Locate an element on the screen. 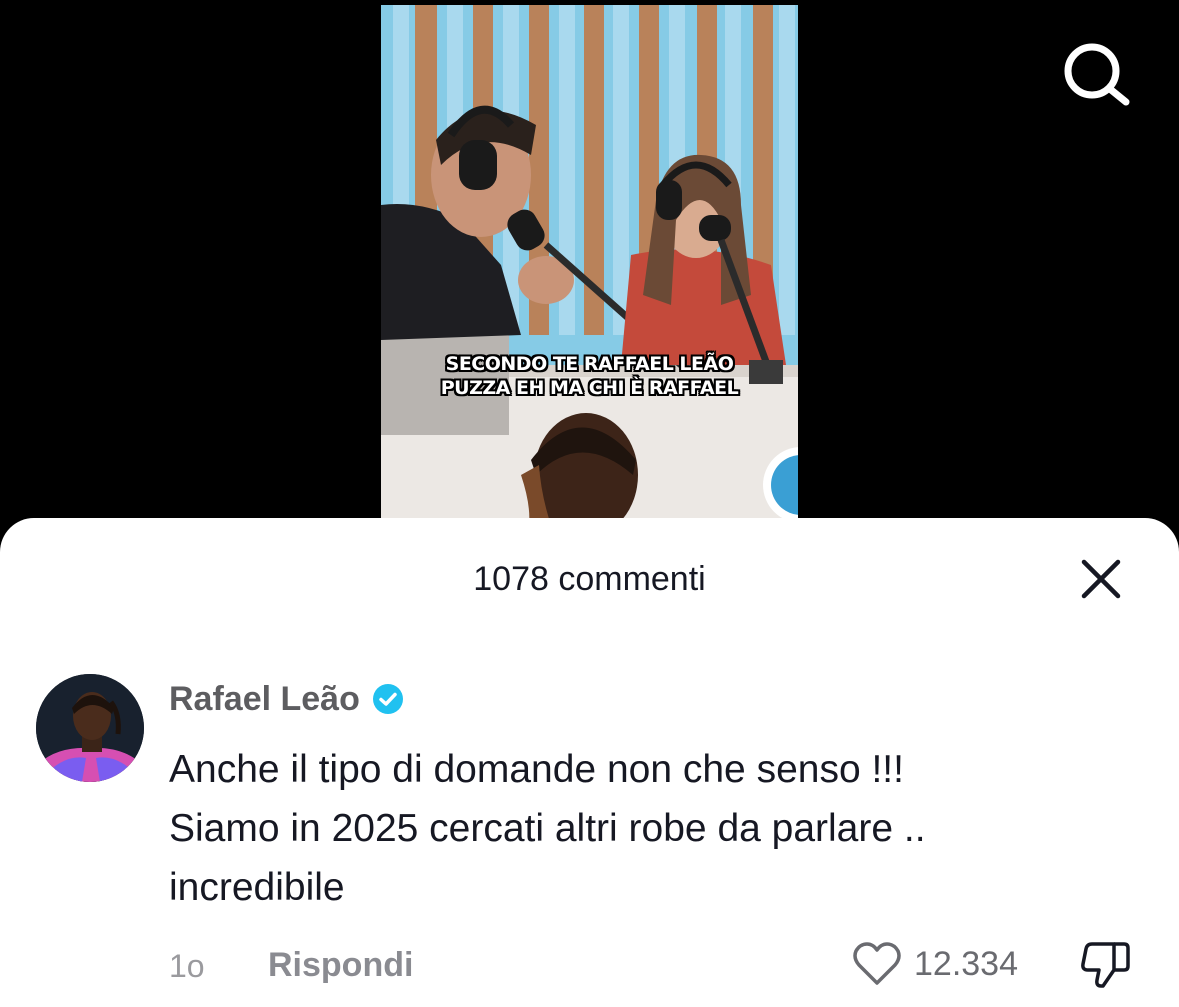 Image resolution: width=1179 pixels, height=1007 pixels. comment-author-name: Rafael Leão is located at coordinates (264, 699).